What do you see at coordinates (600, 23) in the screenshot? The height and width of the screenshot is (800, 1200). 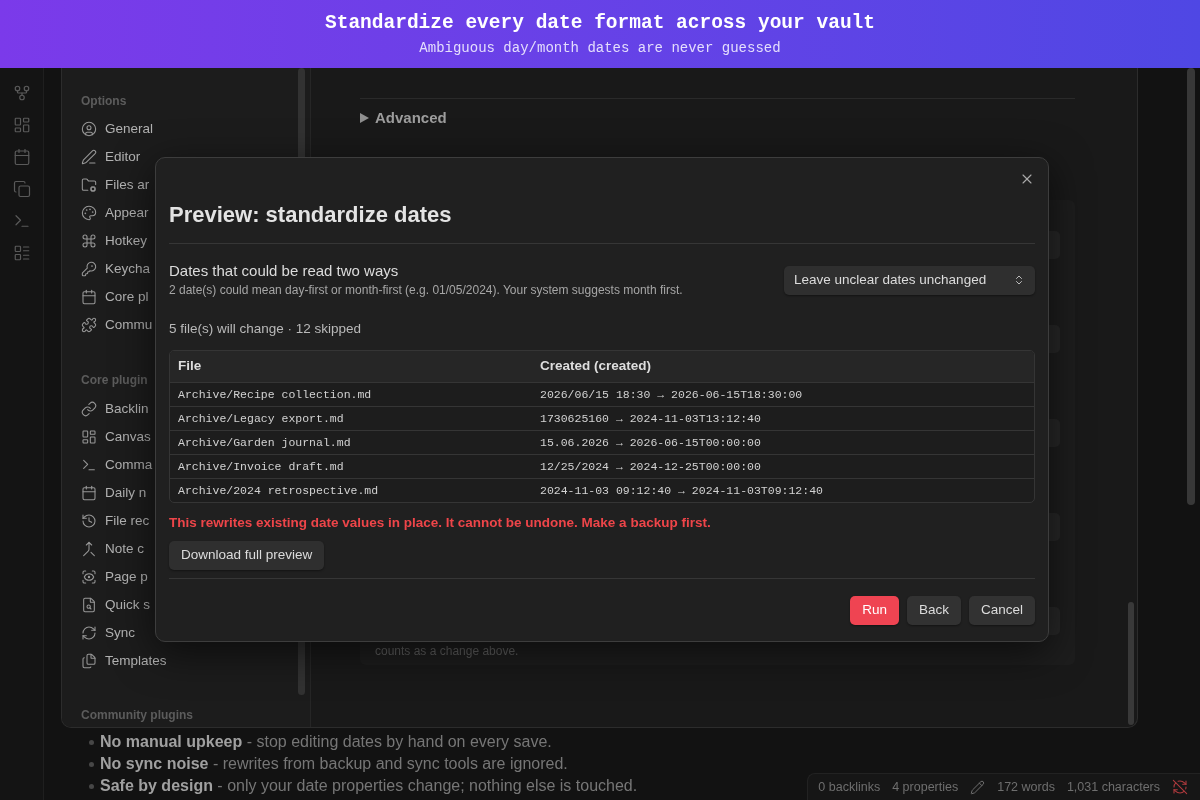 I see `banner-title: Standardize every date format across your vault` at bounding box center [600, 23].